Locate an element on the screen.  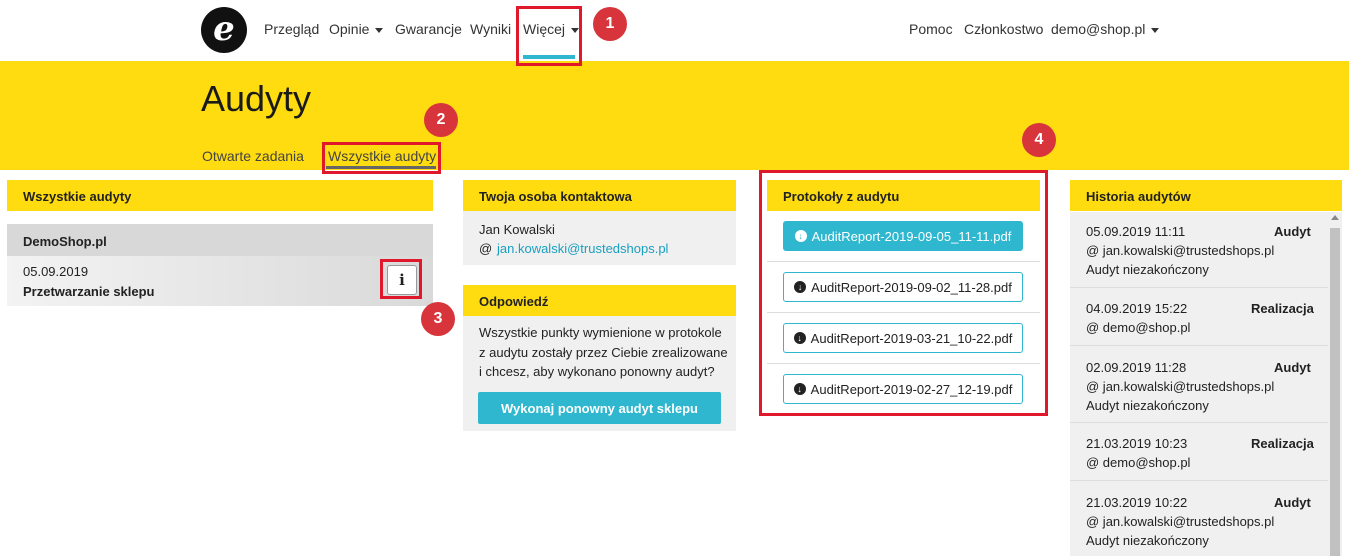
annotation-box-more-menu is located at coordinates (549, 36).